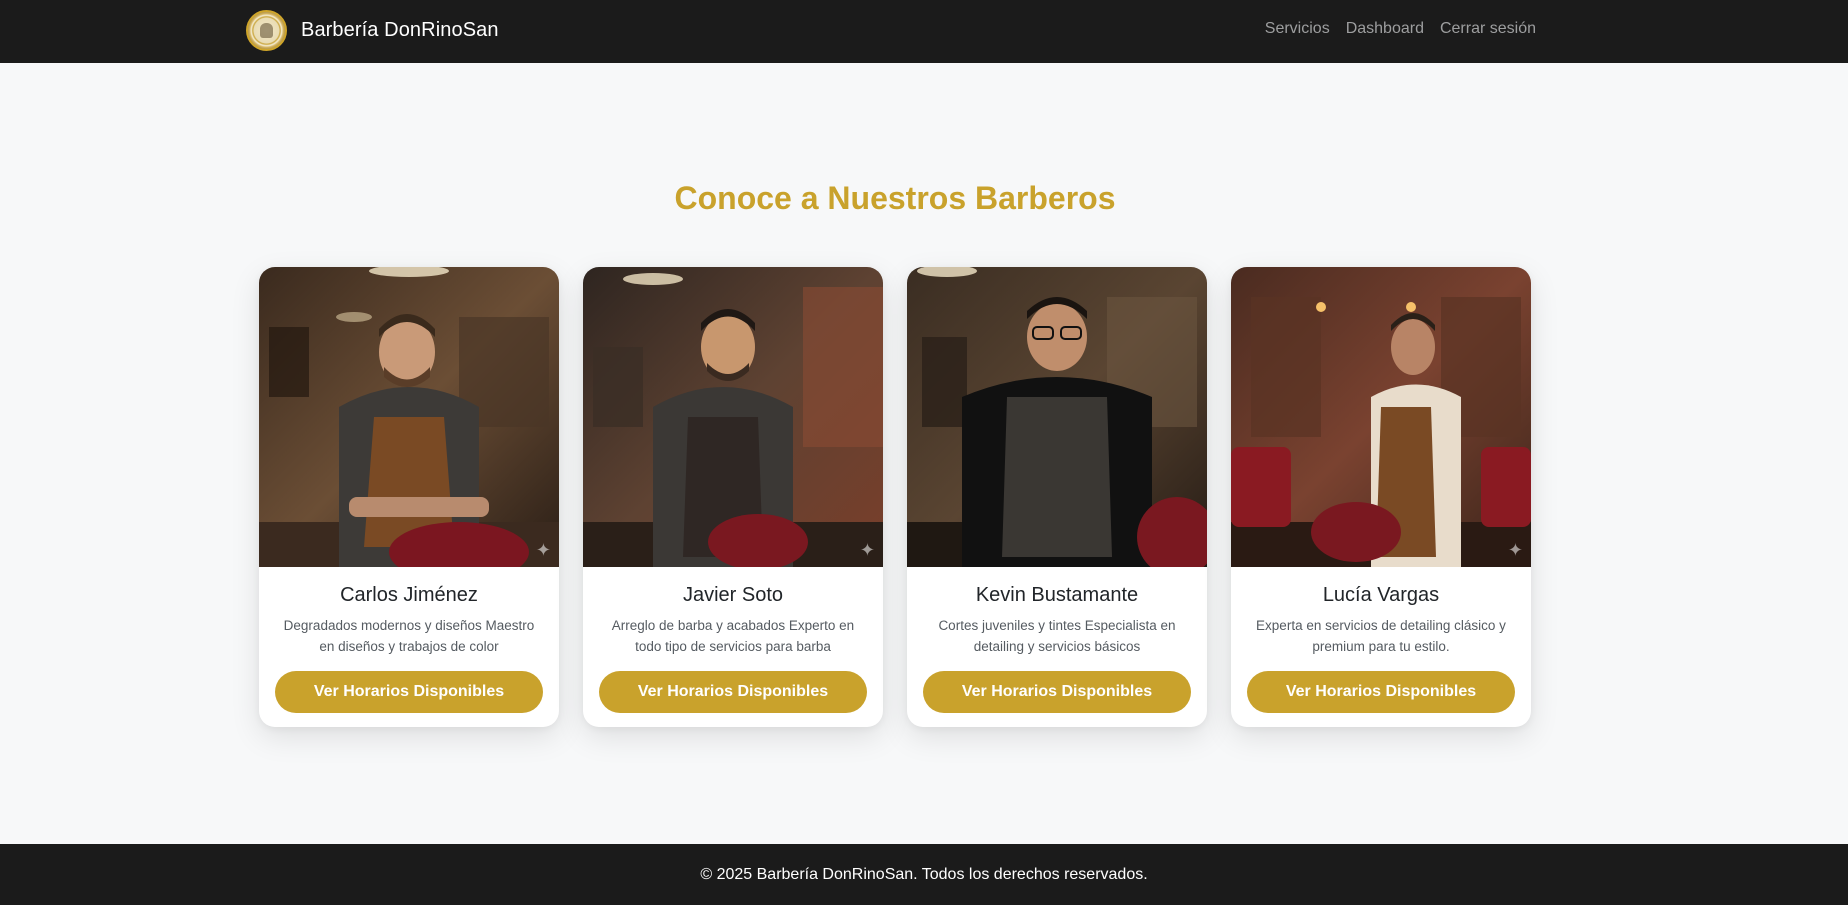 This screenshot has height=905, width=1848. Describe the element at coordinates (1385, 29) in the screenshot. I see `nav-link-dashboard: Dashboard` at that location.